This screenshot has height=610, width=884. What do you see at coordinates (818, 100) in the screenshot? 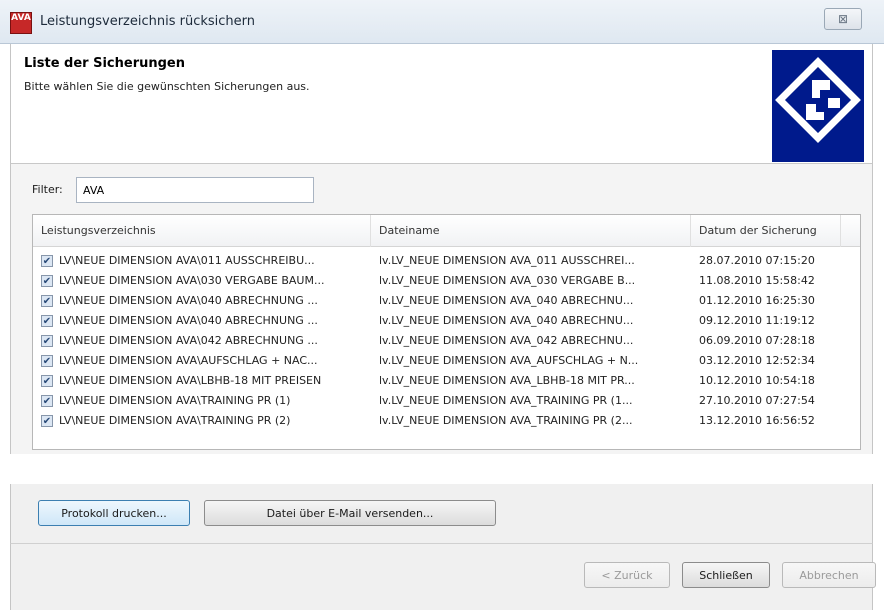
I see `logo-graphic` at bounding box center [818, 100].